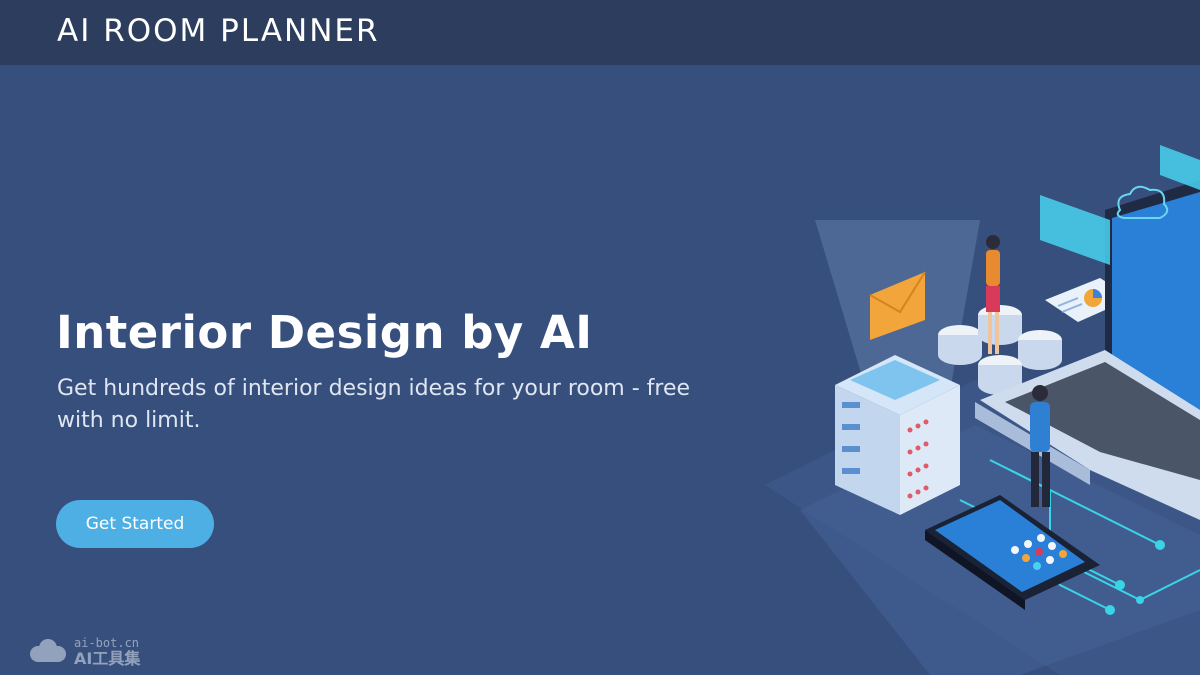  I want to click on server-stack-icon, so click(897, 435).